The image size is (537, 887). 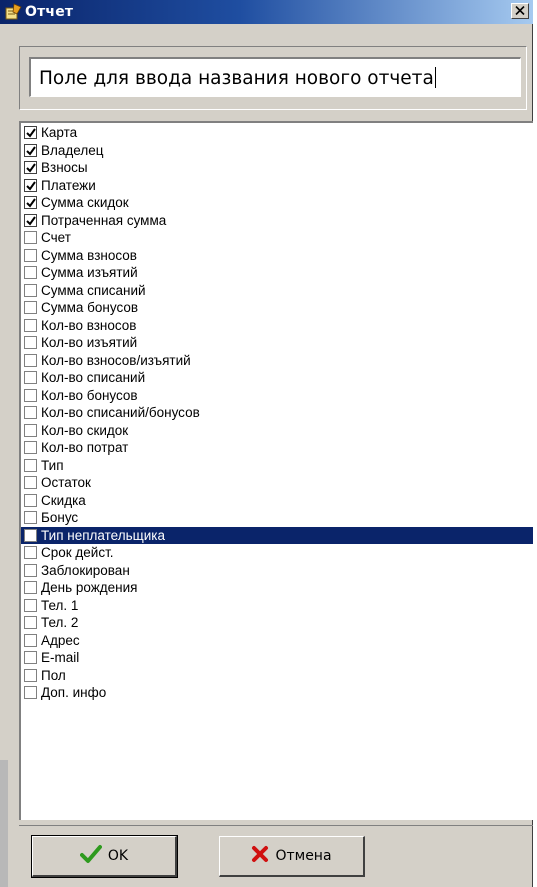 I want to click on list-item: Платежи, so click(x=277, y=186).